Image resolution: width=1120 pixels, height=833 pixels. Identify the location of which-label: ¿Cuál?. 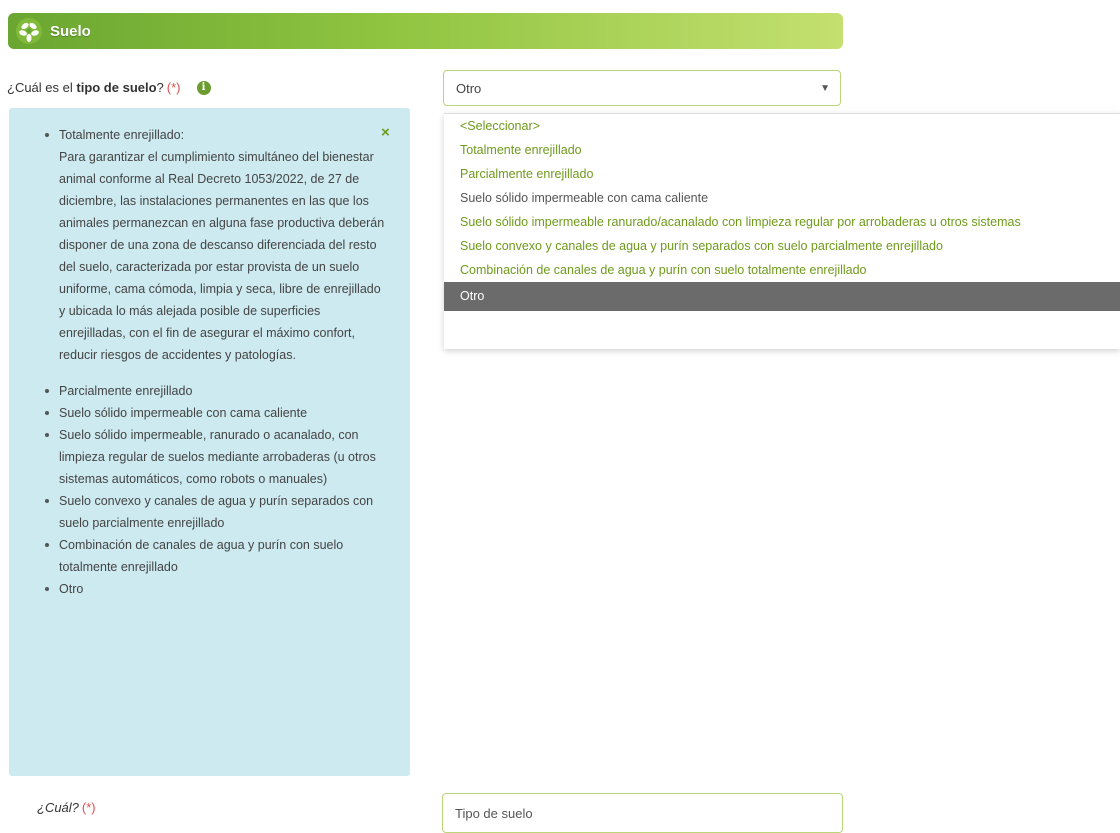
(58, 807).